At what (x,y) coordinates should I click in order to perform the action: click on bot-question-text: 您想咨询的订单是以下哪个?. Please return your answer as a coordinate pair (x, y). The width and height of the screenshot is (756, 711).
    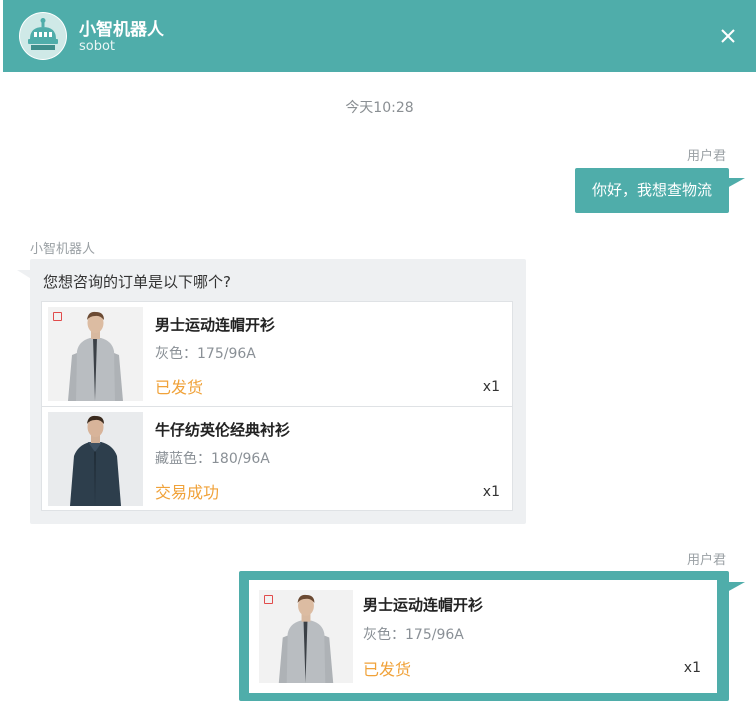
    Looking at the image, I should click on (137, 282).